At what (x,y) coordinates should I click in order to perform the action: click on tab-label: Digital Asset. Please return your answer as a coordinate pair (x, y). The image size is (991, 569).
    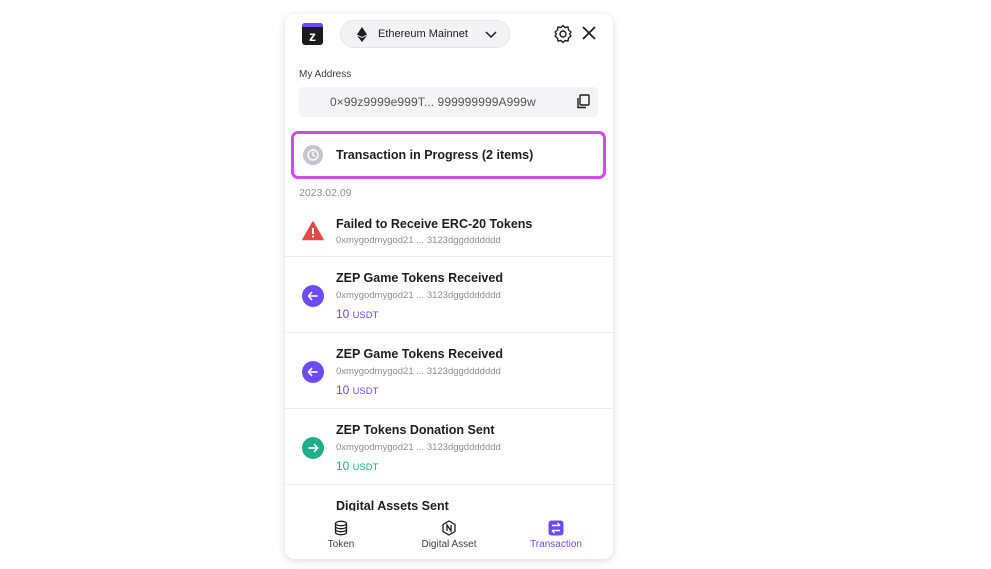
    Looking at the image, I should click on (449, 544).